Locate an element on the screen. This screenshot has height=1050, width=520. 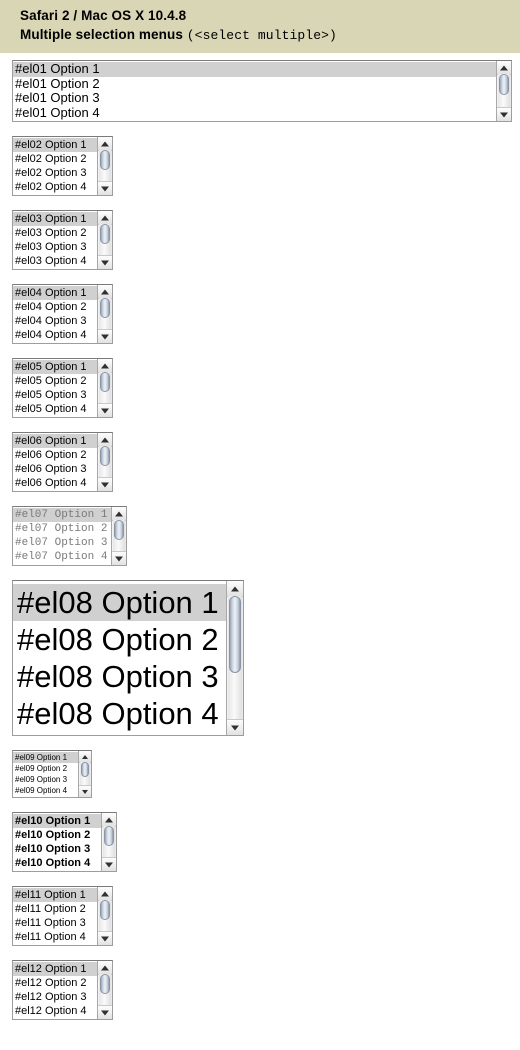
option-item: #el10 Option 1 is located at coordinates (57, 821).